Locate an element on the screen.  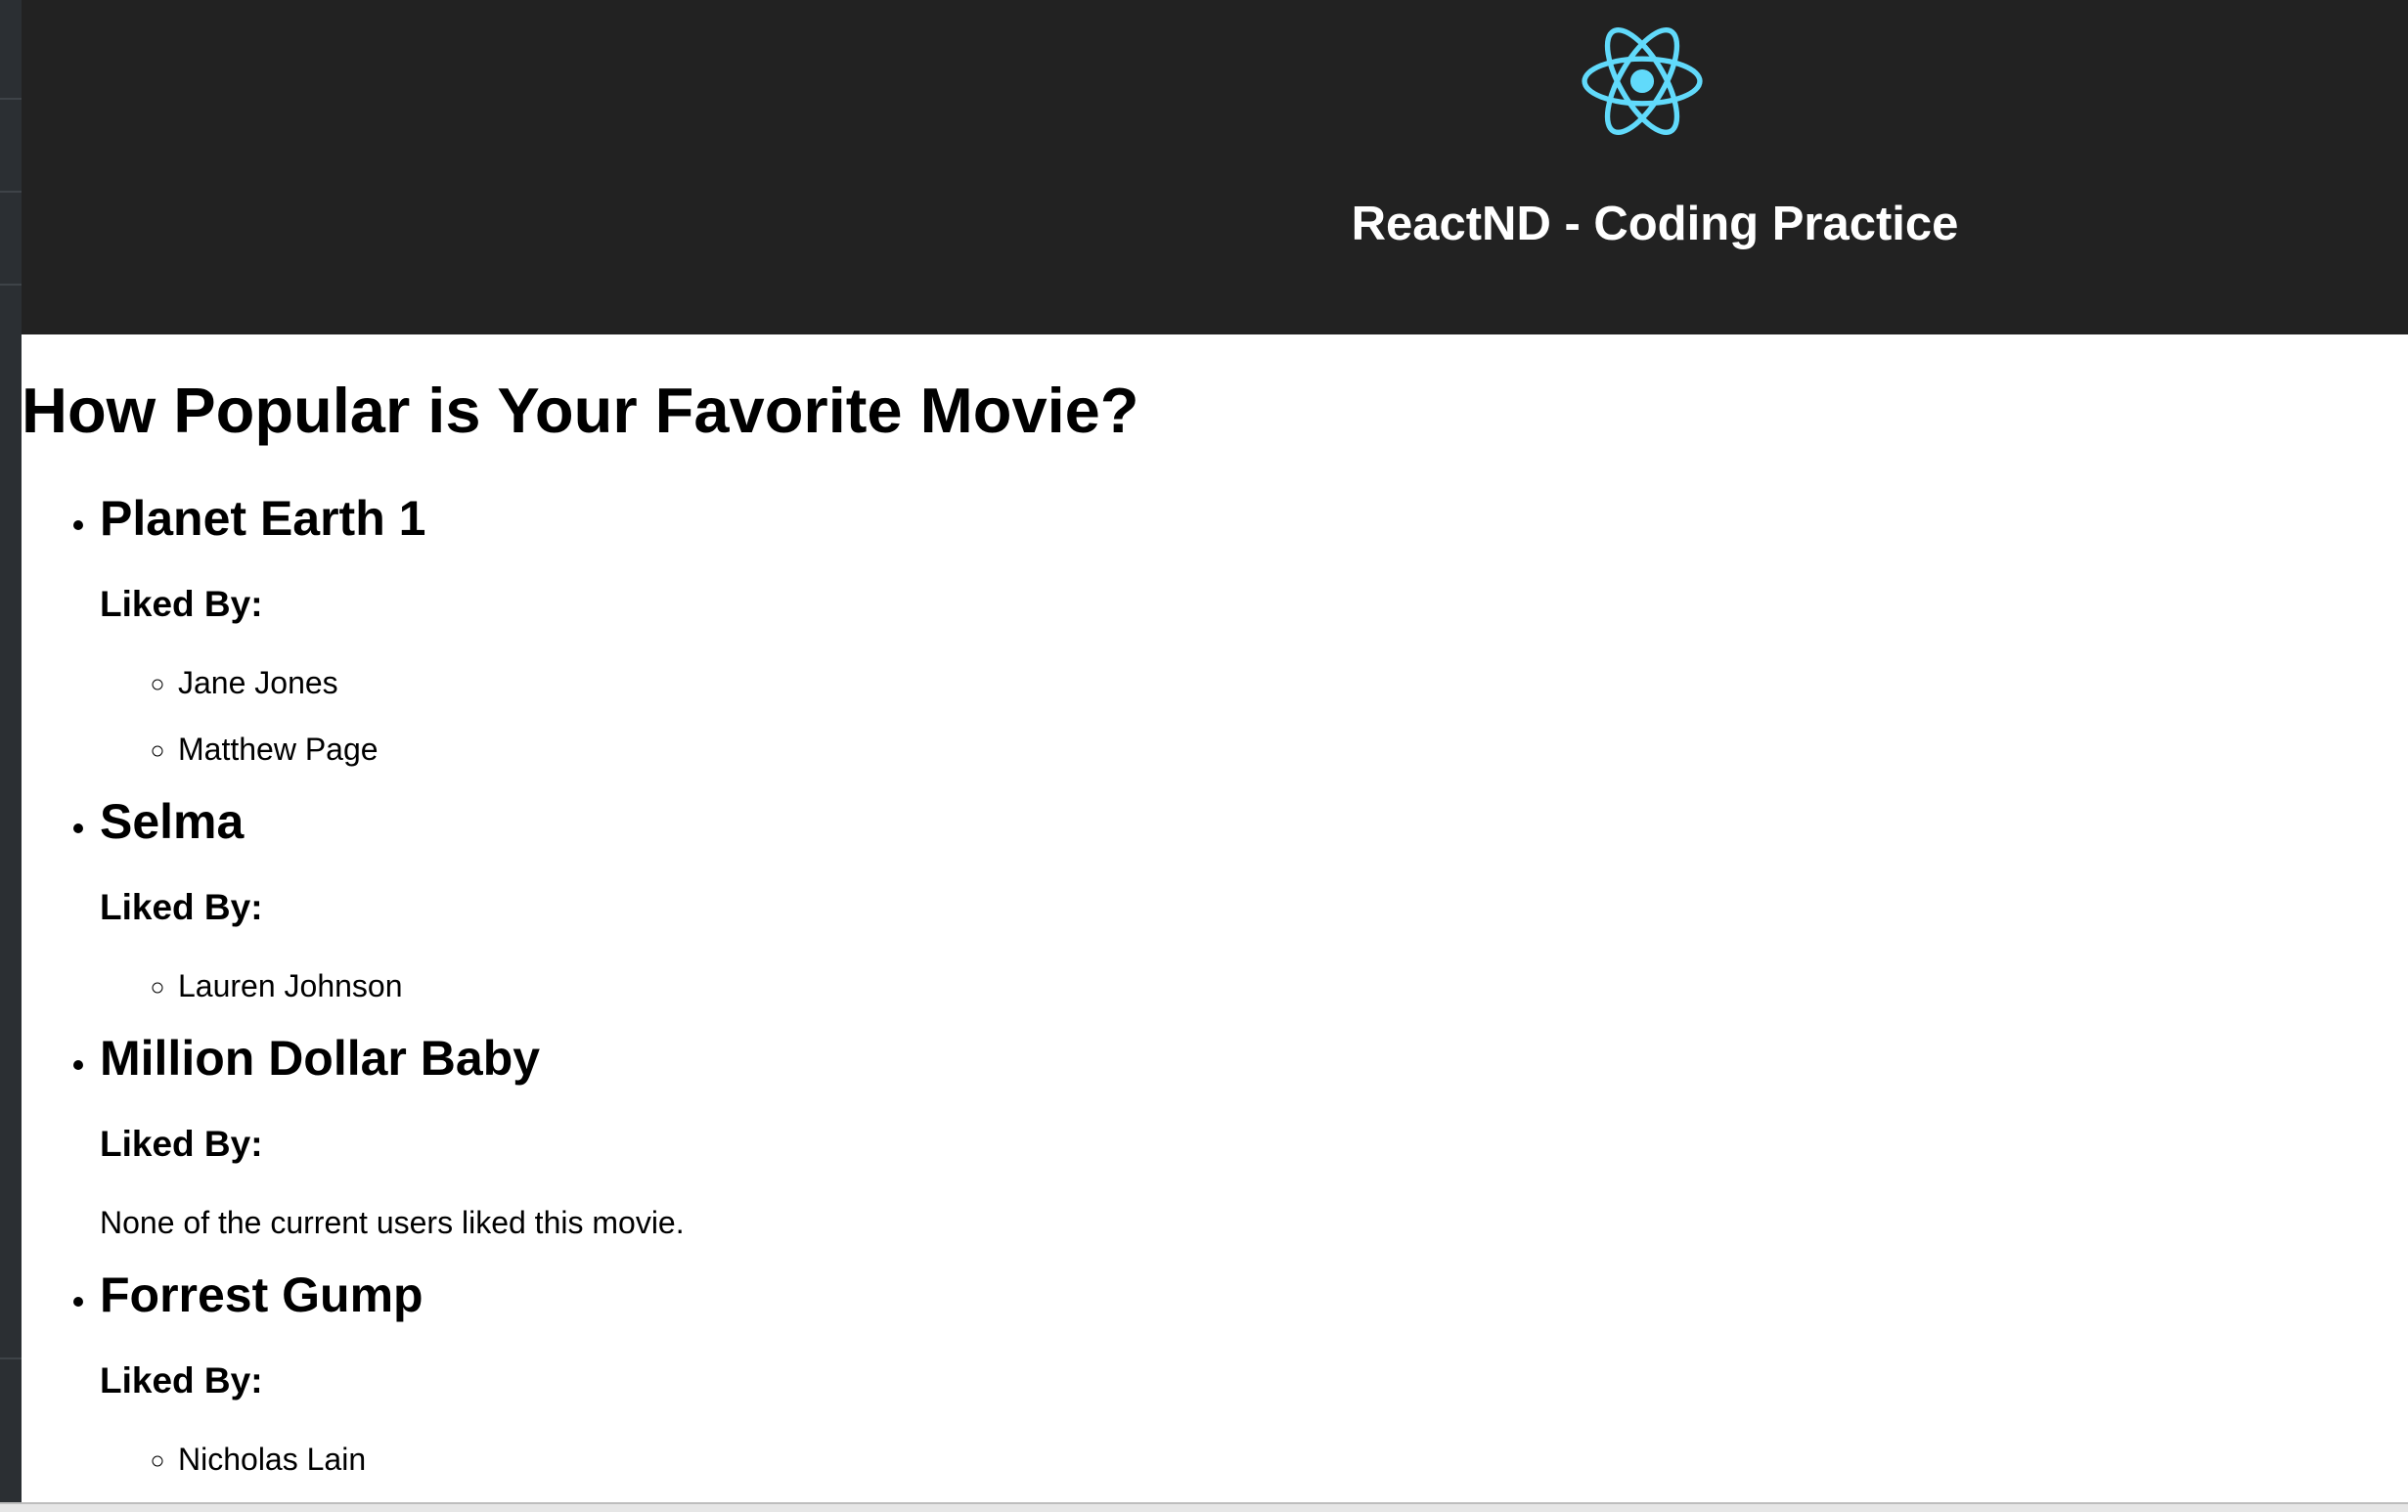
fan-list-item: Jane Jones is located at coordinates (431, 683).